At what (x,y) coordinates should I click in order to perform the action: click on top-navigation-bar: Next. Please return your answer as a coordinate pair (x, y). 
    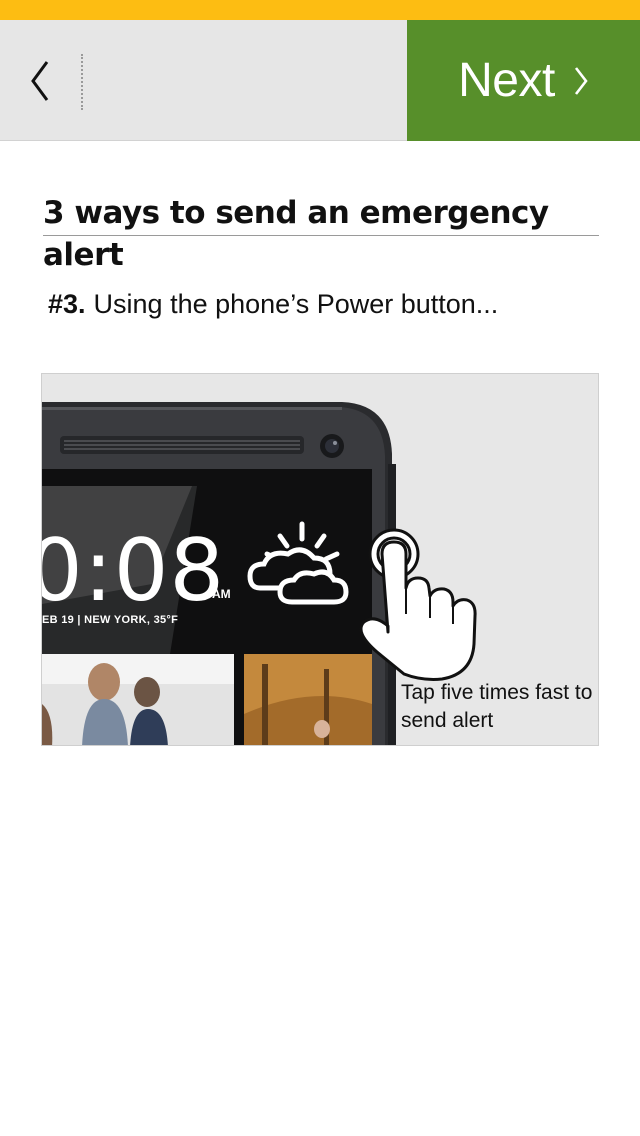
    Looking at the image, I should click on (320, 80).